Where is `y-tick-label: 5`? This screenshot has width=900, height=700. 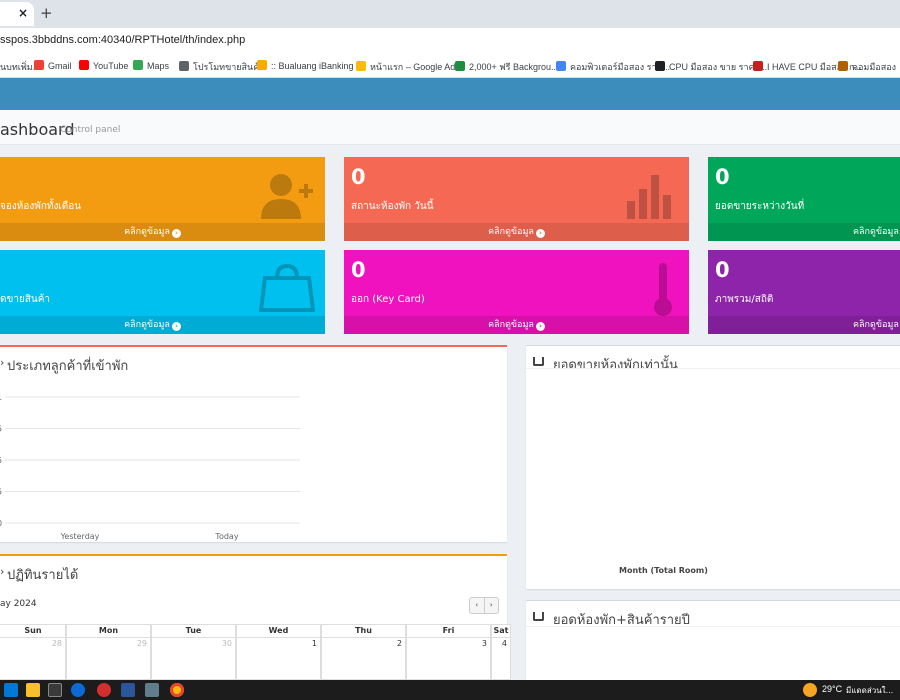 y-tick-label: 5 is located at coordinates (1, 429).